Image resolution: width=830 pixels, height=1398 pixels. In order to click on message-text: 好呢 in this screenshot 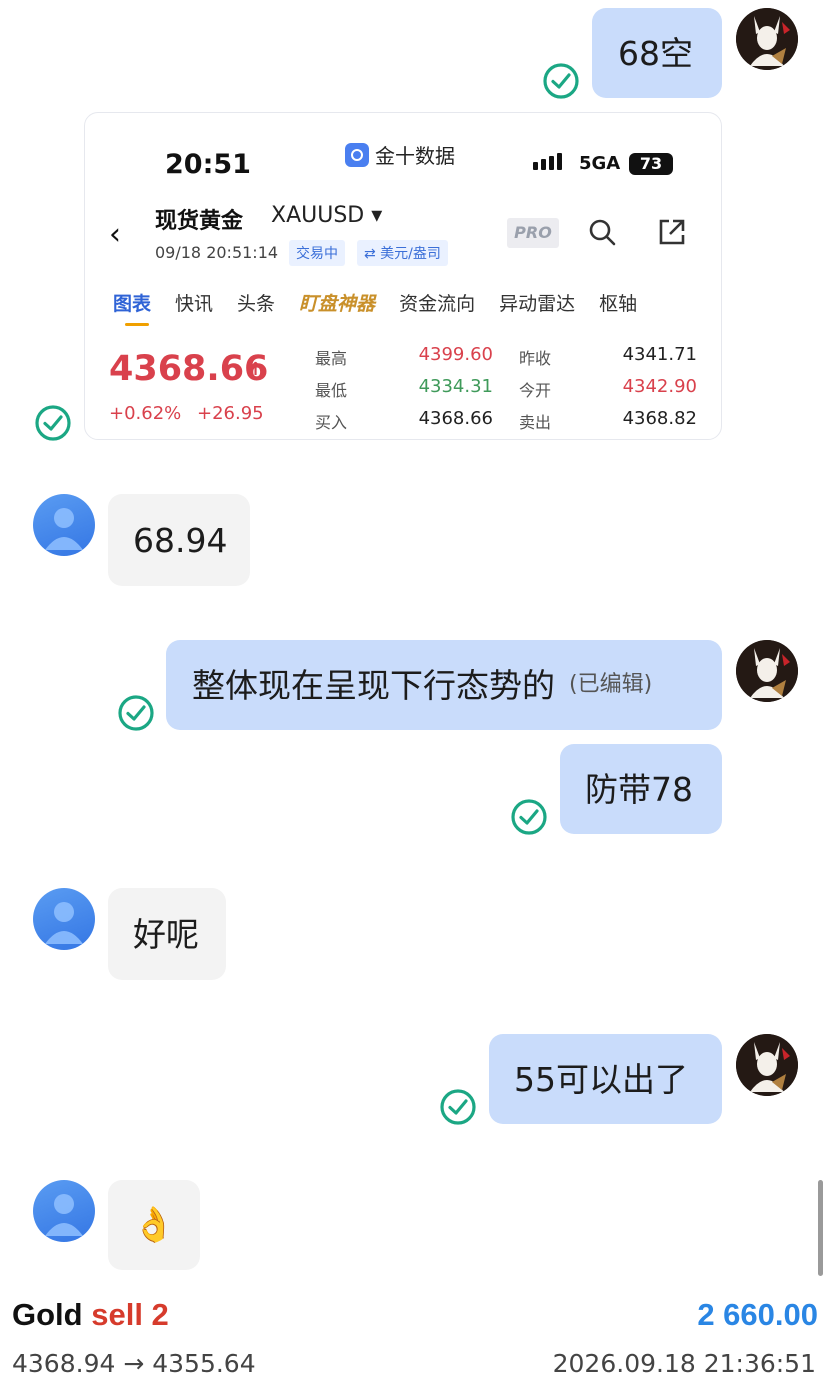, I will do `click(166, 934)`.